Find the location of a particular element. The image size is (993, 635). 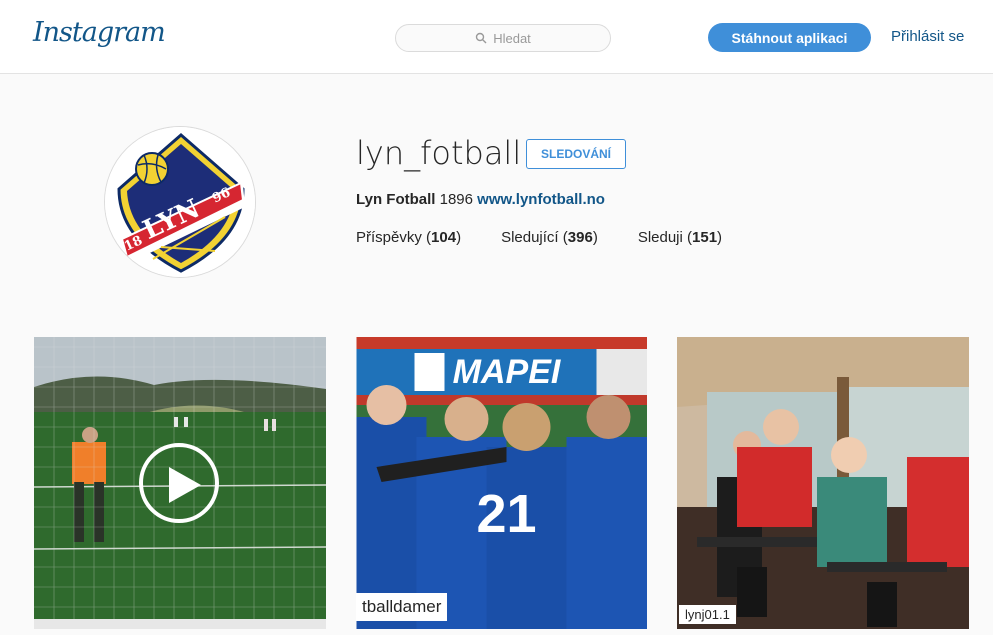

post-tile-video is located at coordinates (180, 483).